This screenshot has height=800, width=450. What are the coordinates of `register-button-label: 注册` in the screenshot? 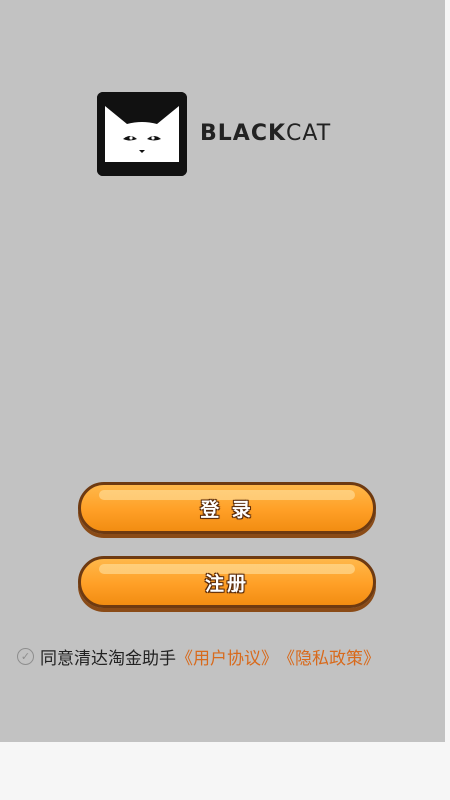 It's located at (226, 583).